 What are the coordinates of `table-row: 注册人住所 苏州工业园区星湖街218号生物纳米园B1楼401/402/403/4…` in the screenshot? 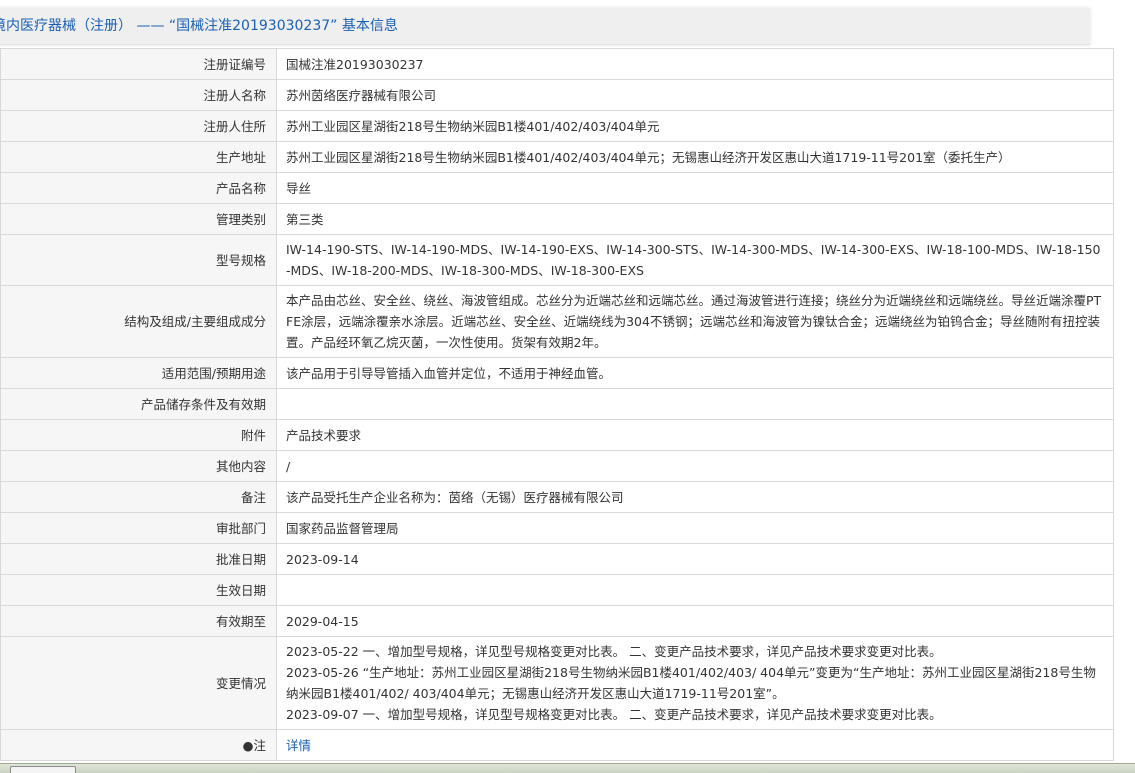 It's located at (557, 126).